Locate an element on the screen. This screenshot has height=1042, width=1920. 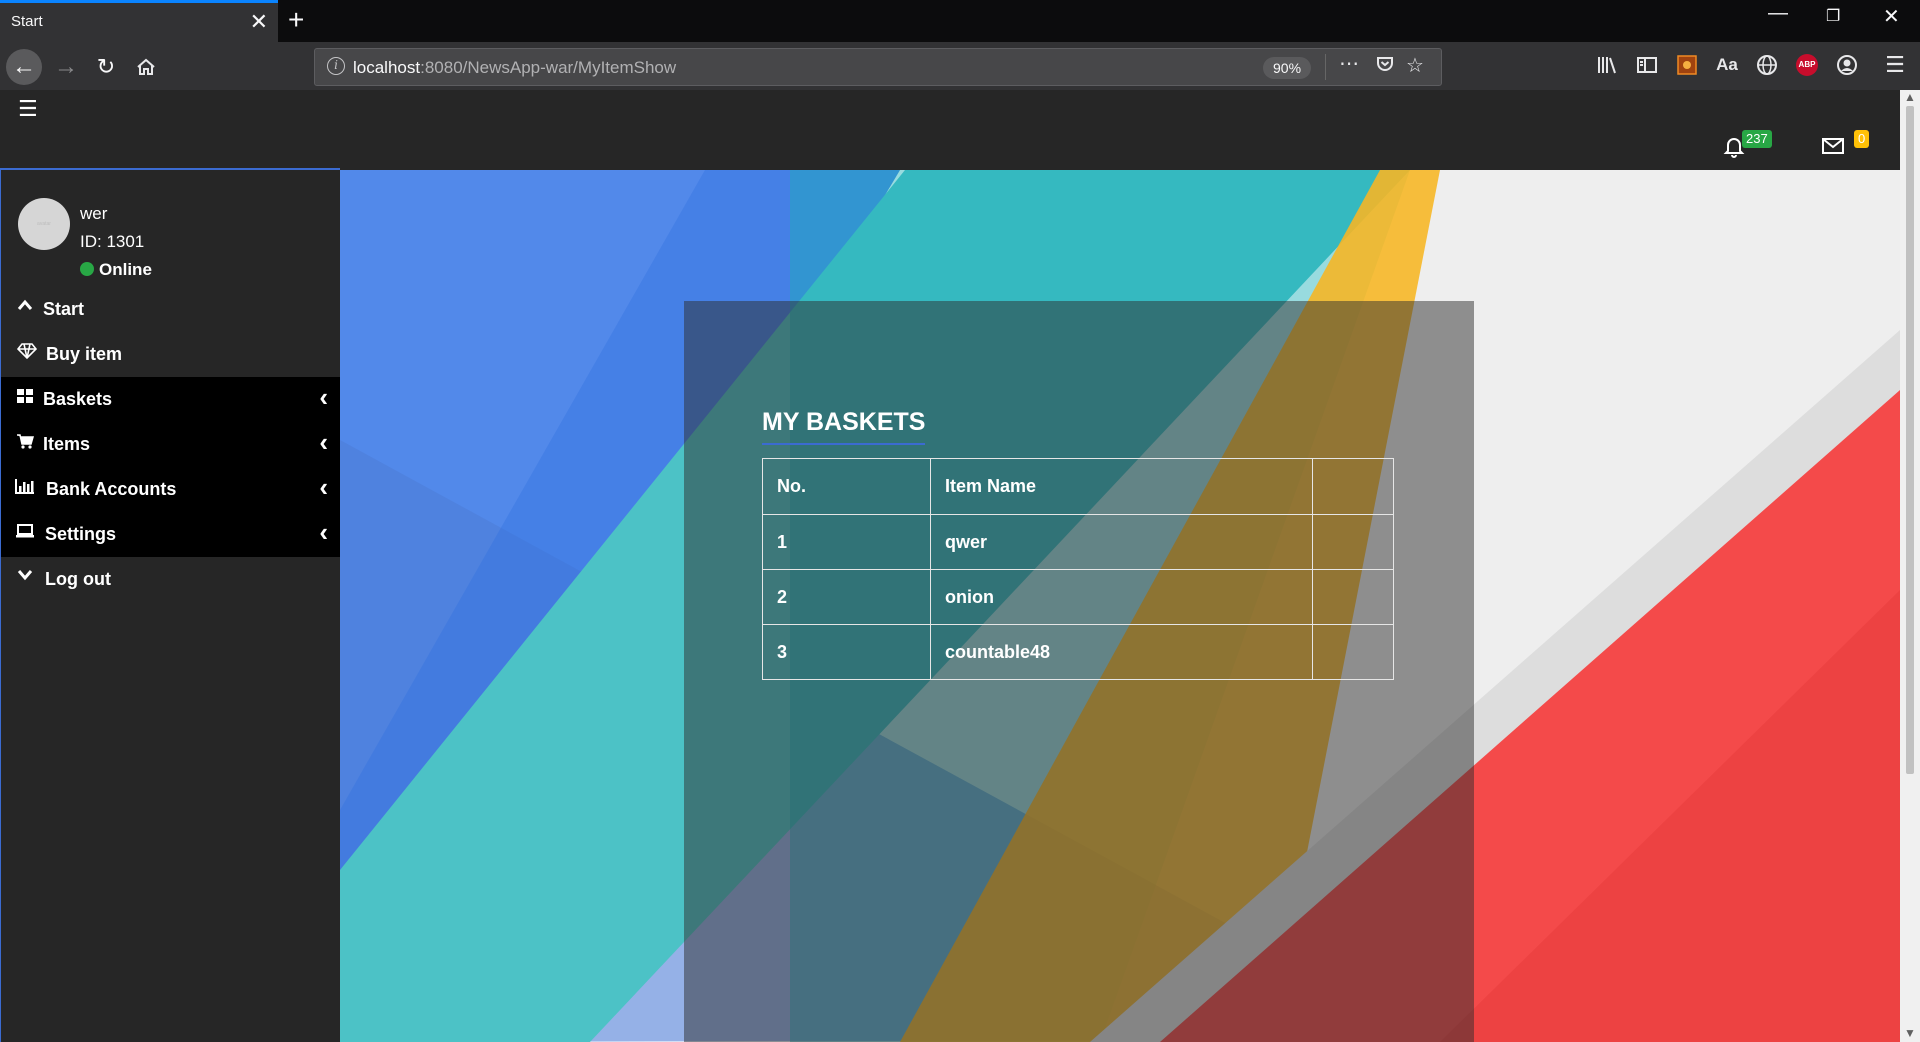
sidebar-item-bank-accounts: Bank Accounts ‹ is located at coordinates (170, 489).